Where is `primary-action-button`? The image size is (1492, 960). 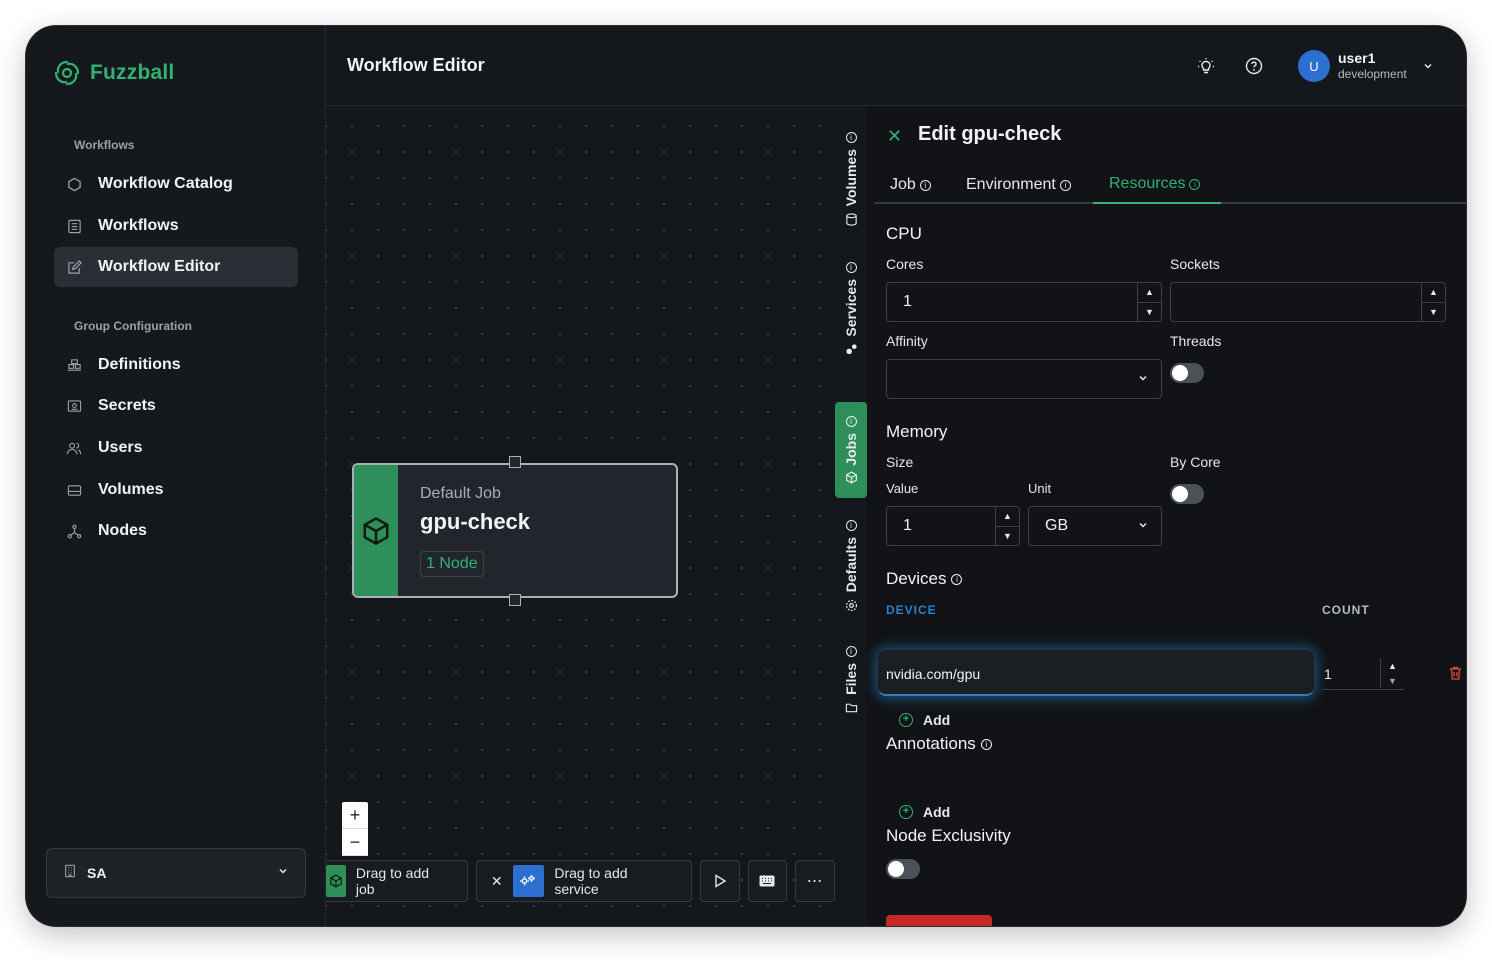
primary-action-button is located at coordinates (939, 920).